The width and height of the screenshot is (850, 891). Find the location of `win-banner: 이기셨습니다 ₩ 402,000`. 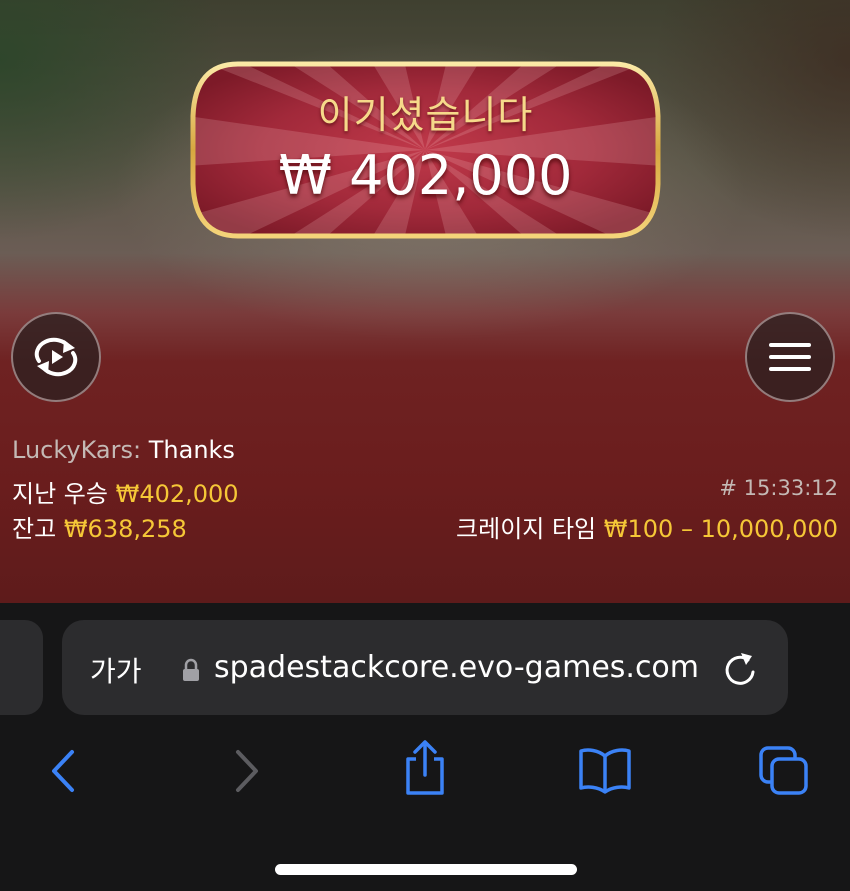

win-banner: 이기셨습니다 ₩ 402,000 is located at coordinates (425, 150).